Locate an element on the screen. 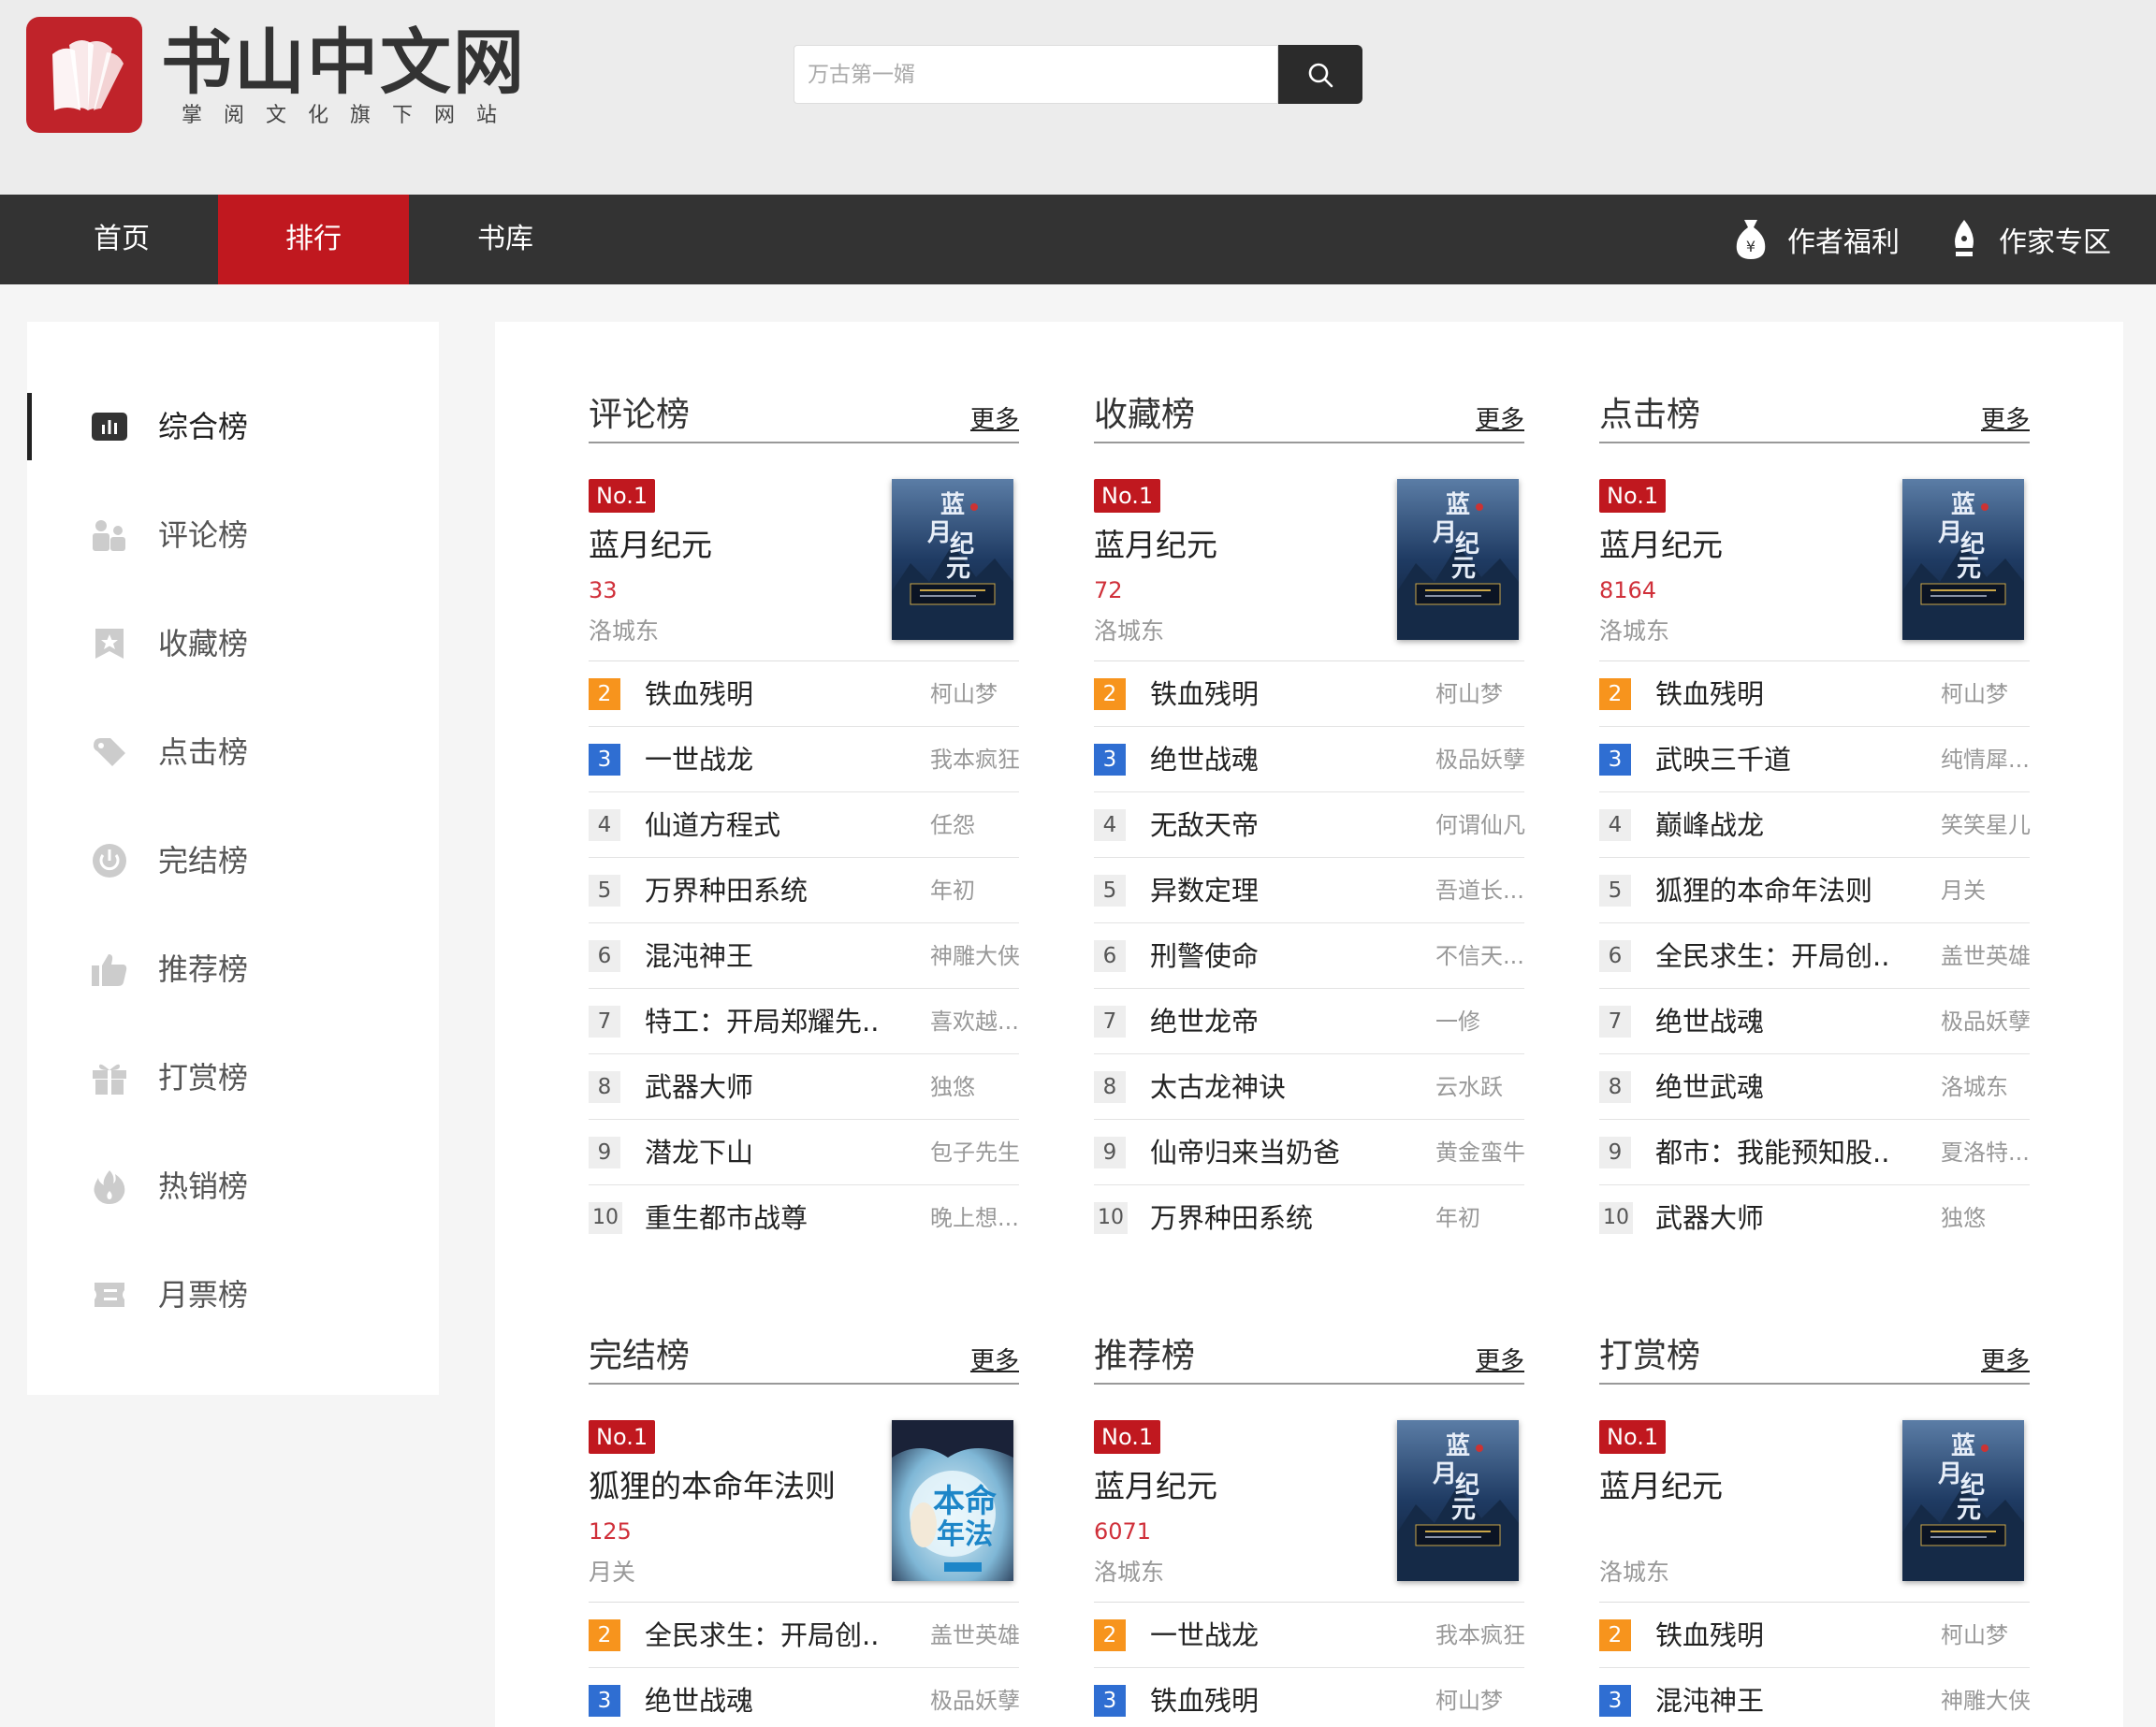 The width and height of the screenshot is (2156, 1727). book-title: 仙道方程式 is located at coordinates (762, 825).